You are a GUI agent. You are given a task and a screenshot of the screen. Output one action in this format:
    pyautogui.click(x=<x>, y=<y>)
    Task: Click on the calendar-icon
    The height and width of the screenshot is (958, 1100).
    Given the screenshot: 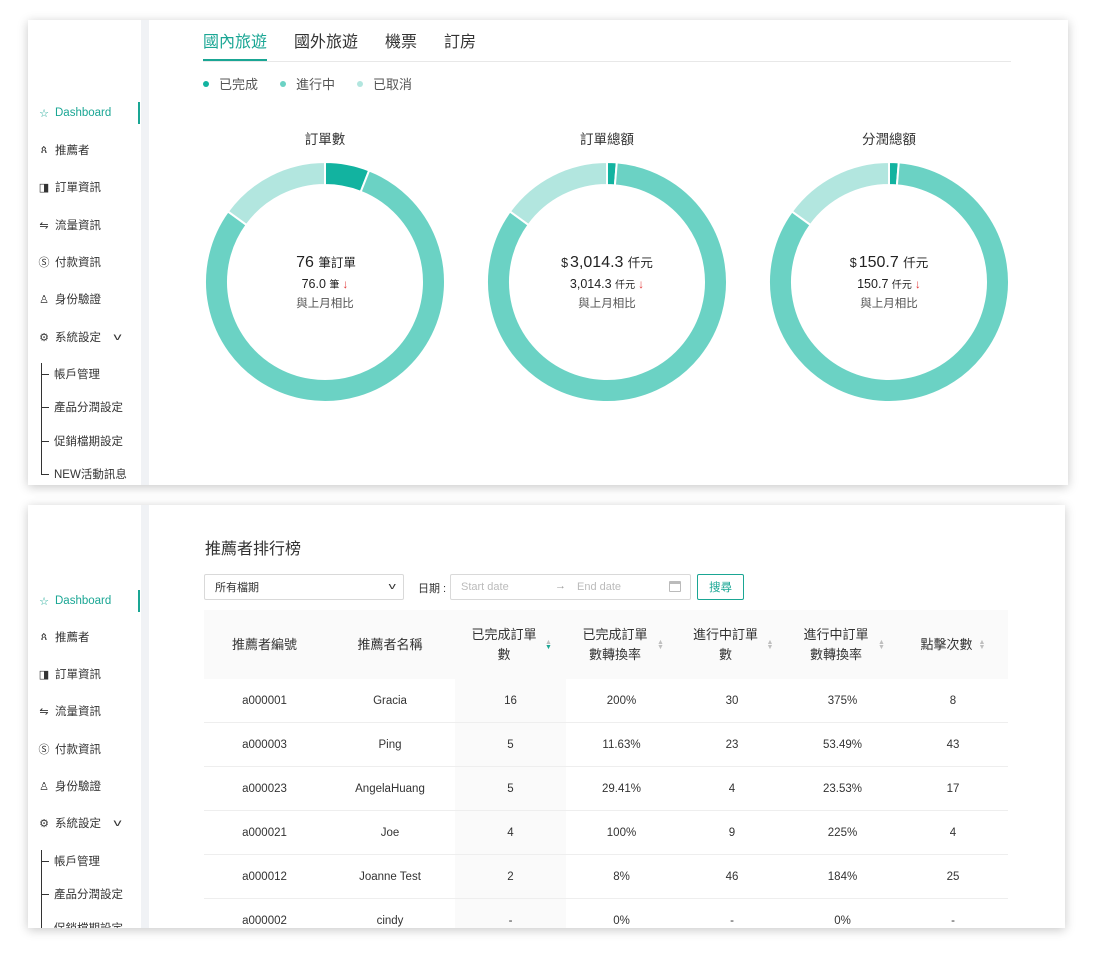 What is the action you would take?
    pyautogui.click(x=675, y=586)
    